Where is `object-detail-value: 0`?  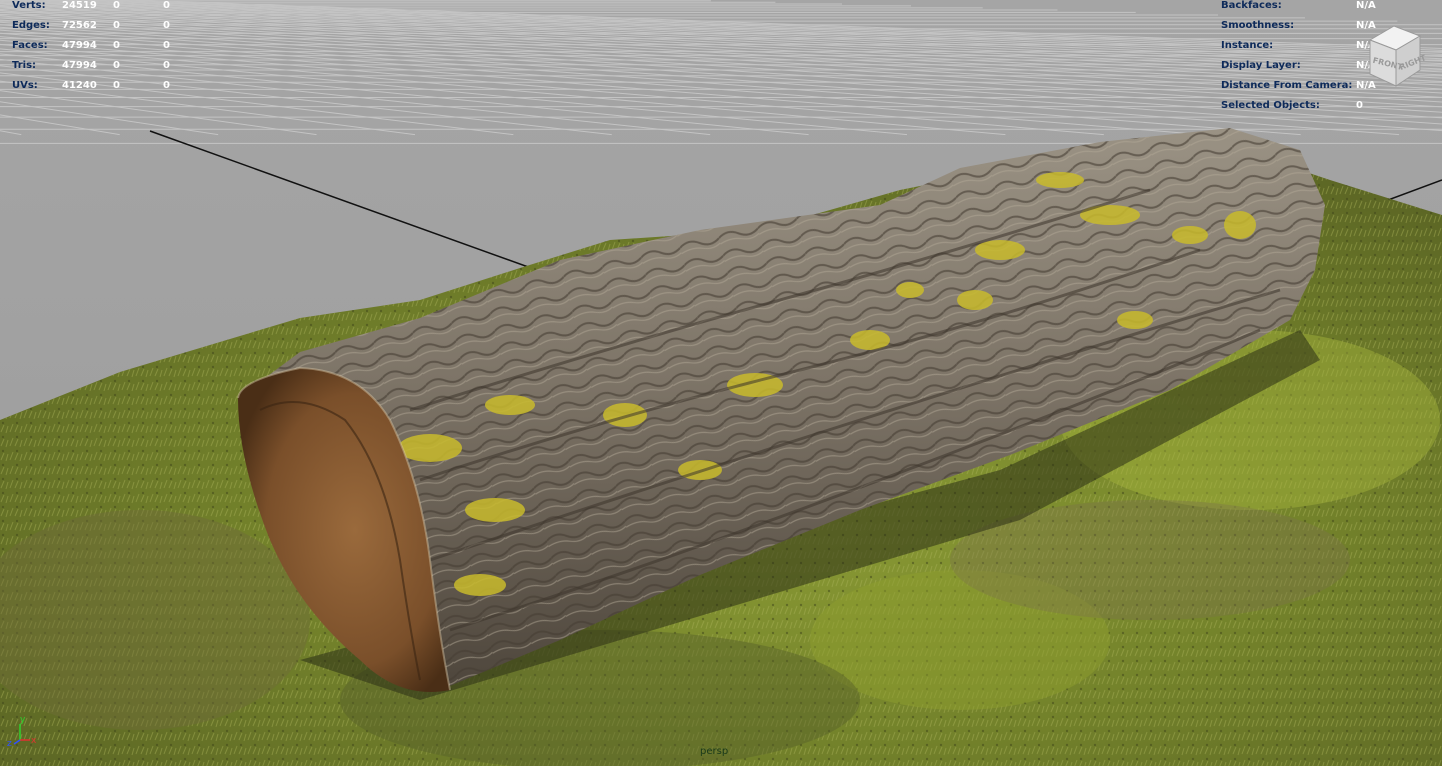 object-detail-value: 0 is located at coordinates (1359, 105).